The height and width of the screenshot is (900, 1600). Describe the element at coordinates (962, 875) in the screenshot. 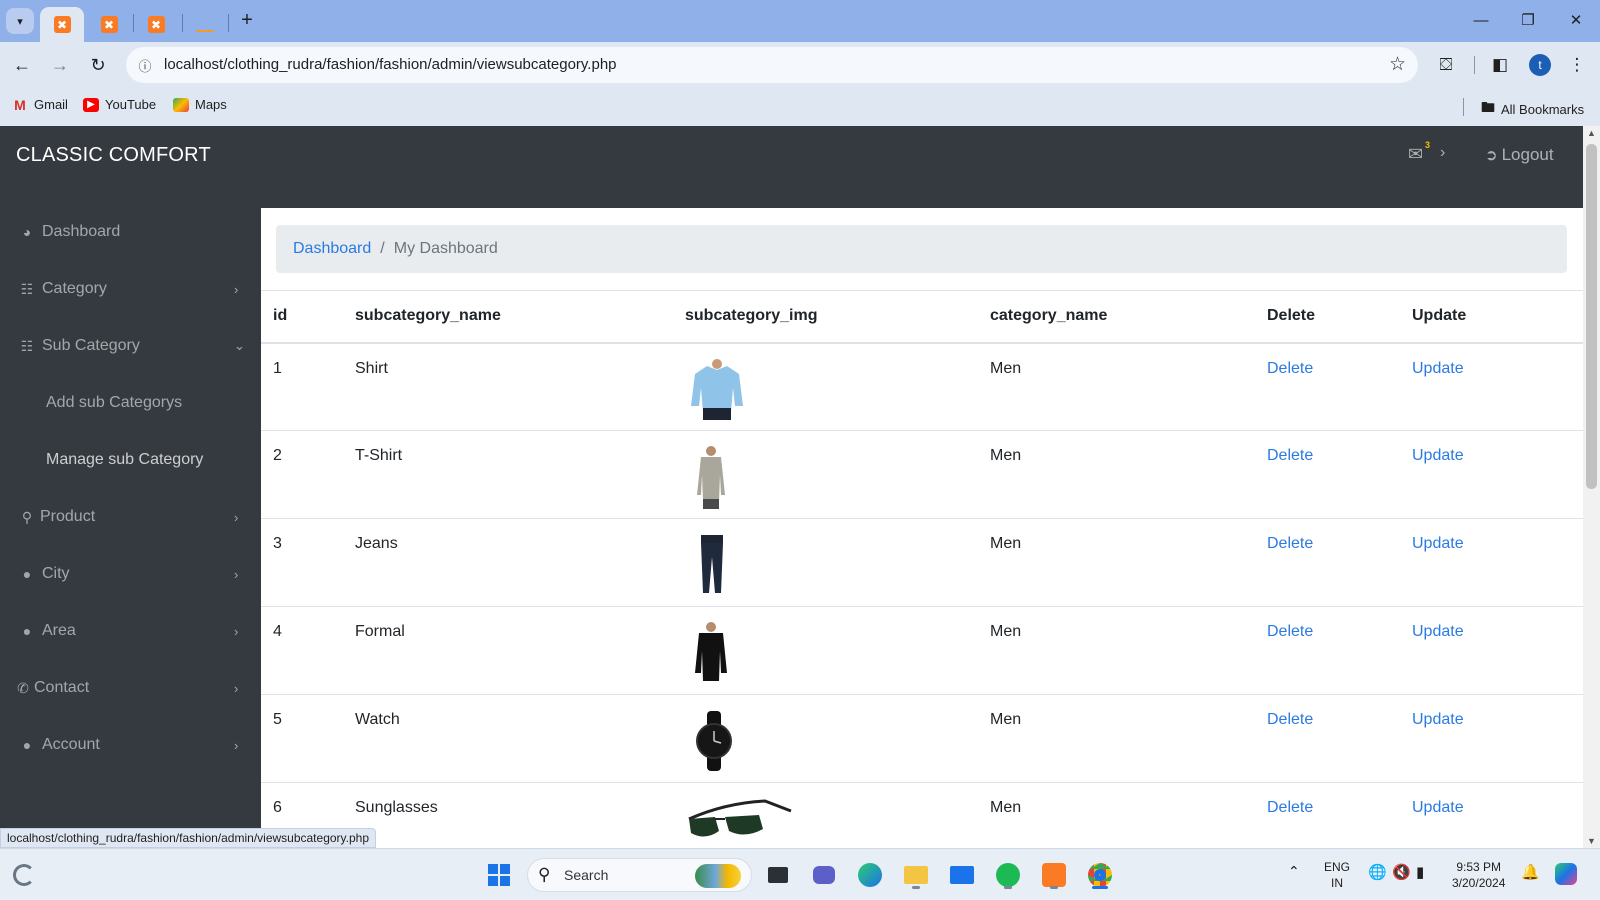

I see `mail-icon` at that location.